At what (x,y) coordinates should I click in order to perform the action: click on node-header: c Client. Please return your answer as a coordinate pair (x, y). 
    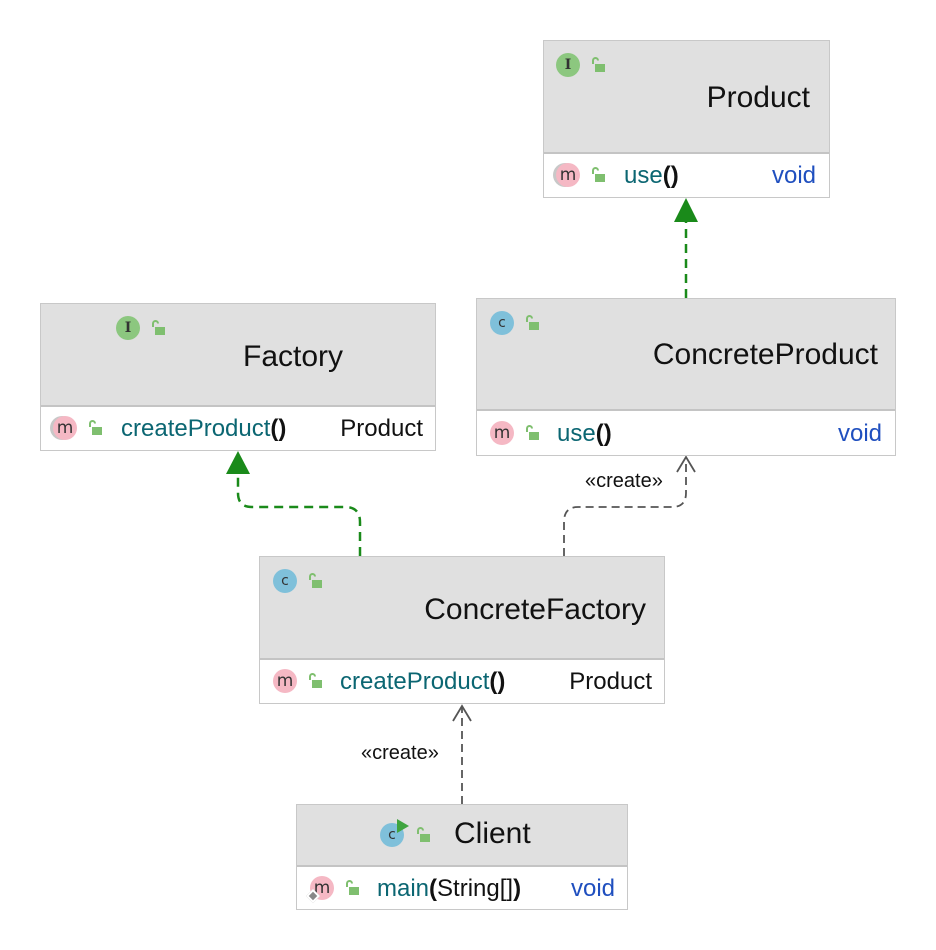
    Looking at the image, I should click on (462, 836).